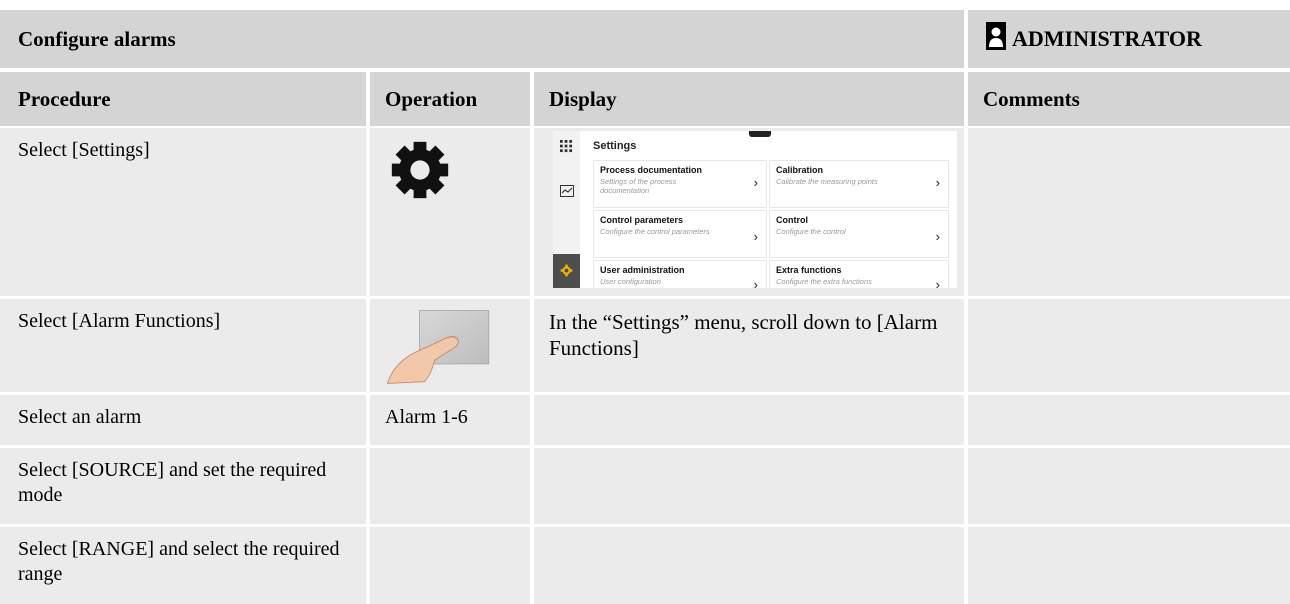 The width and height of the screenshot is (1290, 604). Describe the element at coordinates (450, 420) in the screenshot. I see `table-row-operation: Alarm 1-6` at that location.